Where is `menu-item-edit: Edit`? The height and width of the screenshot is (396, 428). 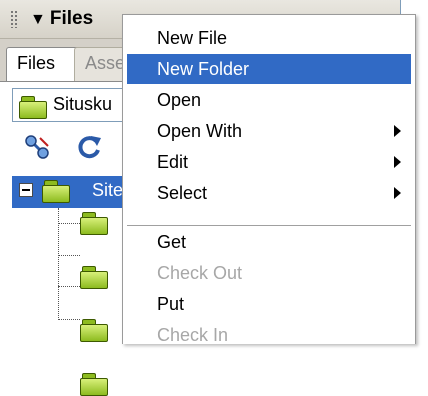 menu-item-edit: Edit is located at coordinates (269, 162).